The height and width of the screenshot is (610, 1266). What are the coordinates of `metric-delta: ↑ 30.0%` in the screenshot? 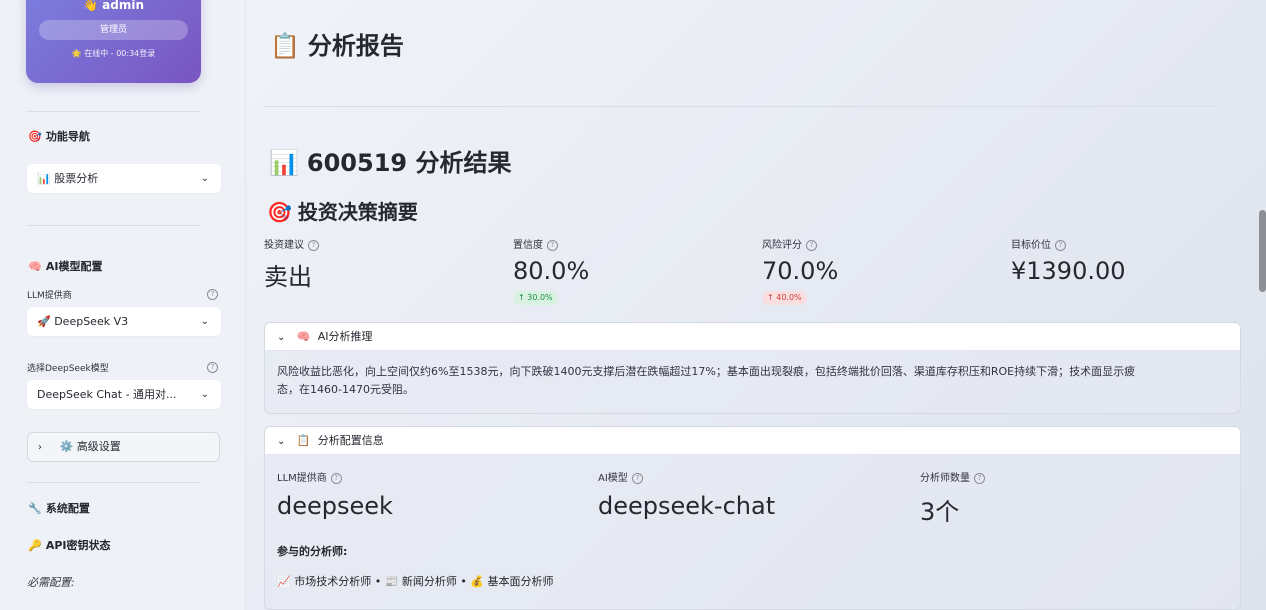 It's located at (535, 298).